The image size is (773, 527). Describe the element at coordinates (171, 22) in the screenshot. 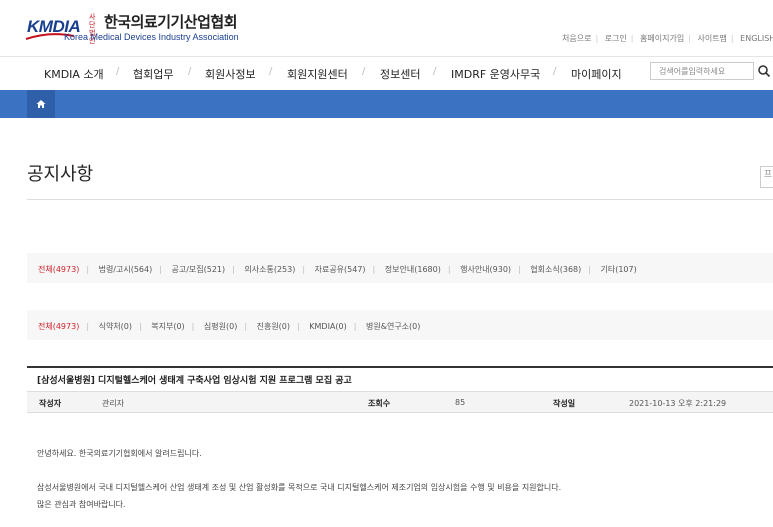

I see `logo-name-korean: 한국의료기기산업협회` at that location.